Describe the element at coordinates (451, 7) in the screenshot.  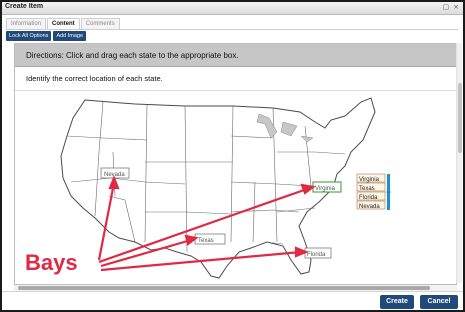
I see `window-controls: ▢ ×` at that location.